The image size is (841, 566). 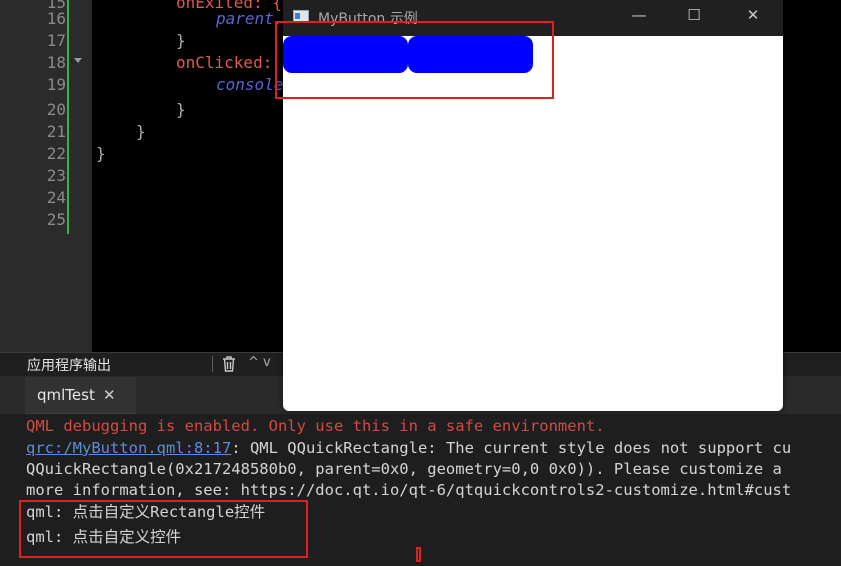 I want to click on minimize-button: —, so click(x=639, y=15).